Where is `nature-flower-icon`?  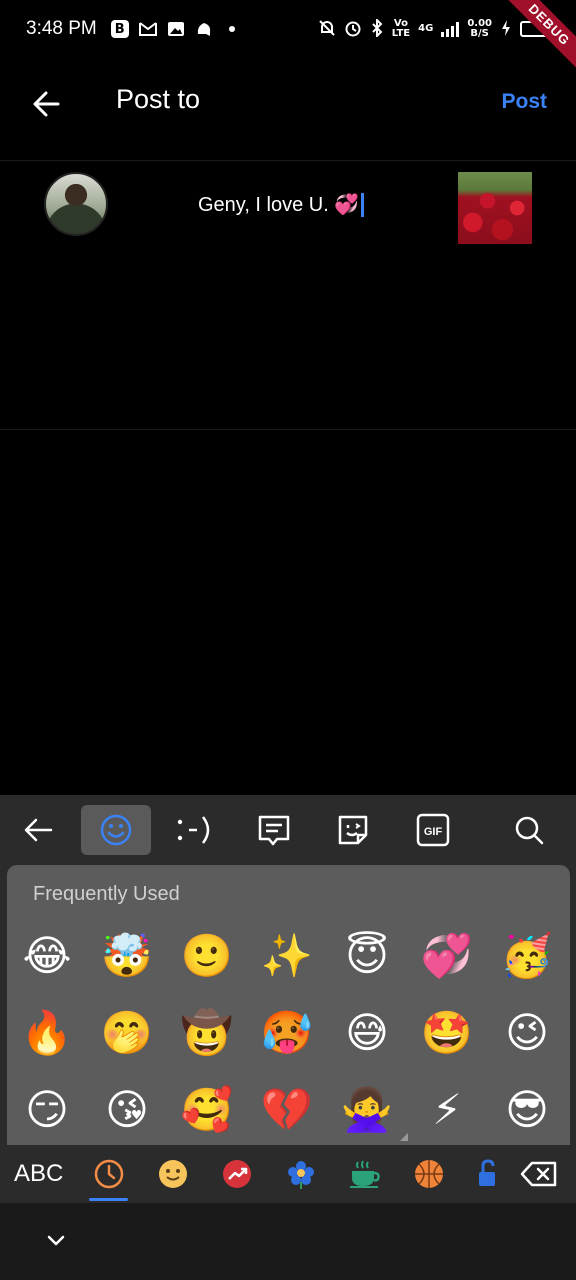
nature-flower-icon is located at coordinates (301, 1175).